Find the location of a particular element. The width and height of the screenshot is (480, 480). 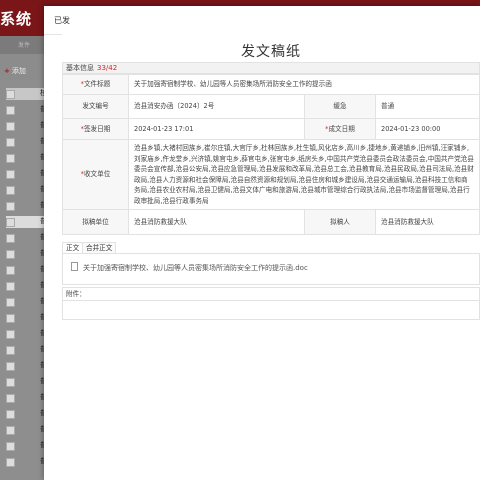

complete-date-value: 2024-01-23 00:00 is located at coordinates (427, 129).